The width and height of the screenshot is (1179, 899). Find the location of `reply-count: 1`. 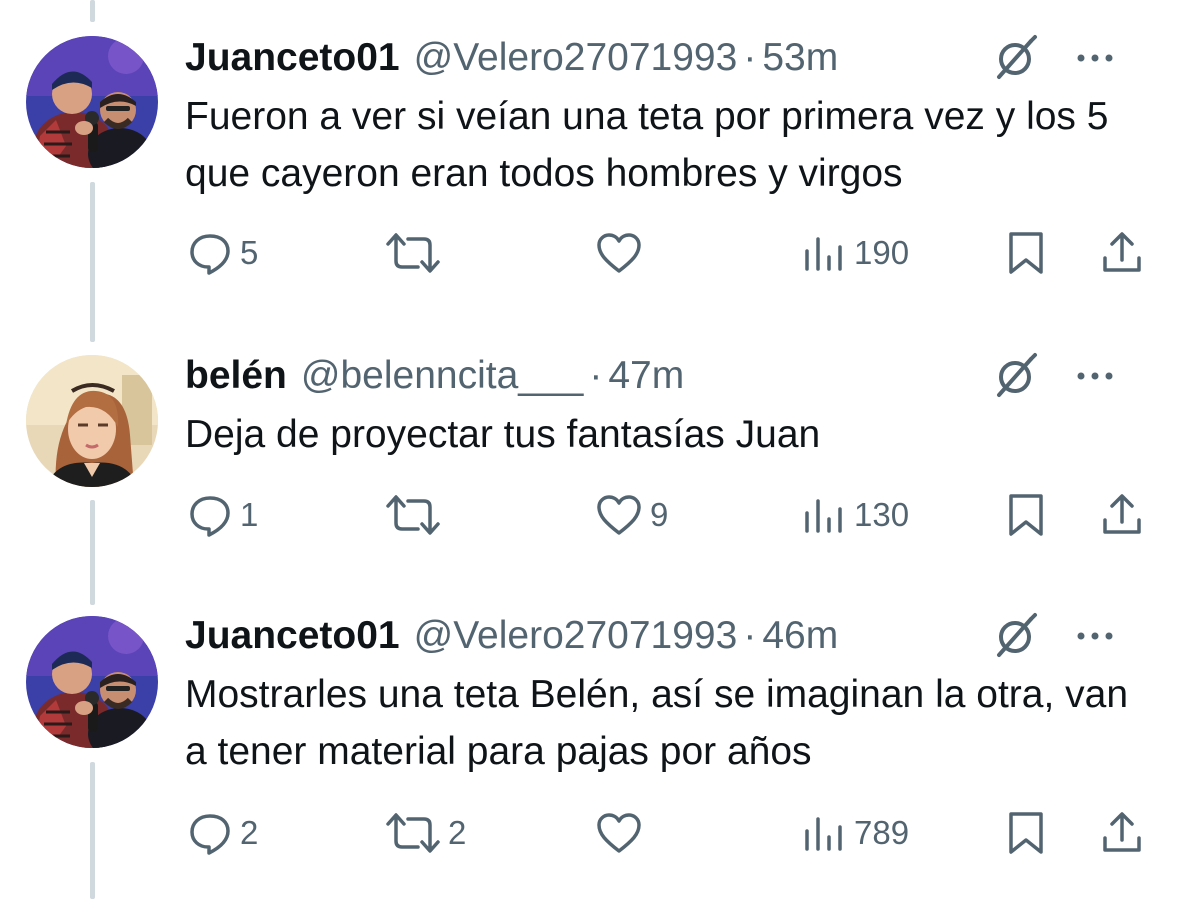

reply-count: 1 is located at coordinates (249, 514).